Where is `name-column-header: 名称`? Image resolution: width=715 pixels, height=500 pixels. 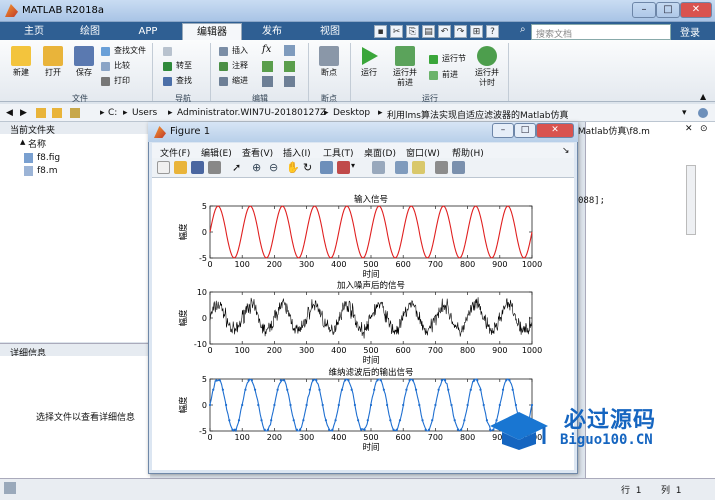
name-column-header: 名称 is located at coordinates (37, 143).